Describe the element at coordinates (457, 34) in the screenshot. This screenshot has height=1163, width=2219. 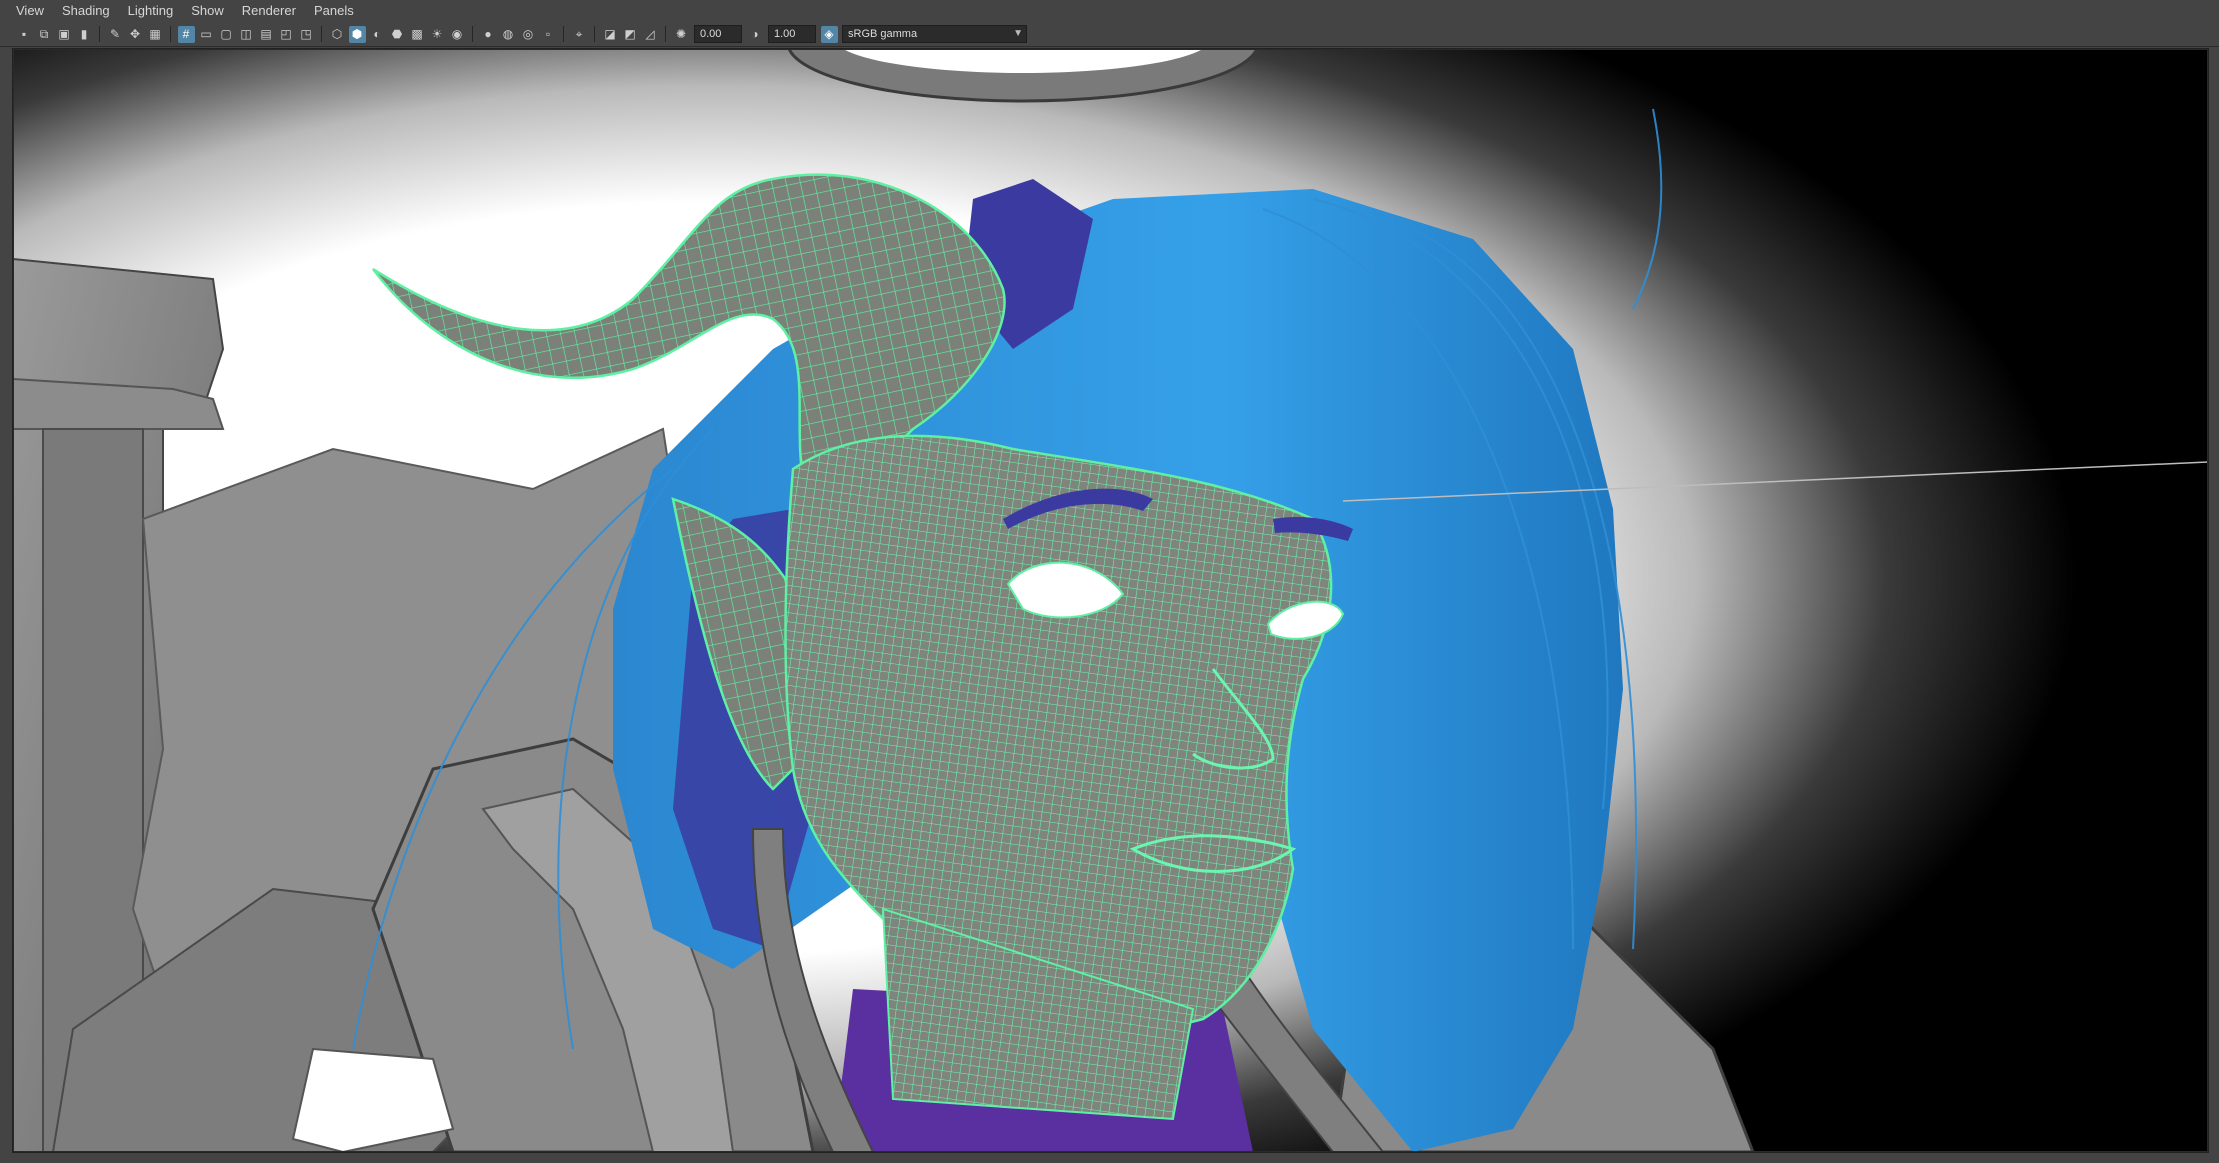
I see `shadows-icon: ◉` at that location.